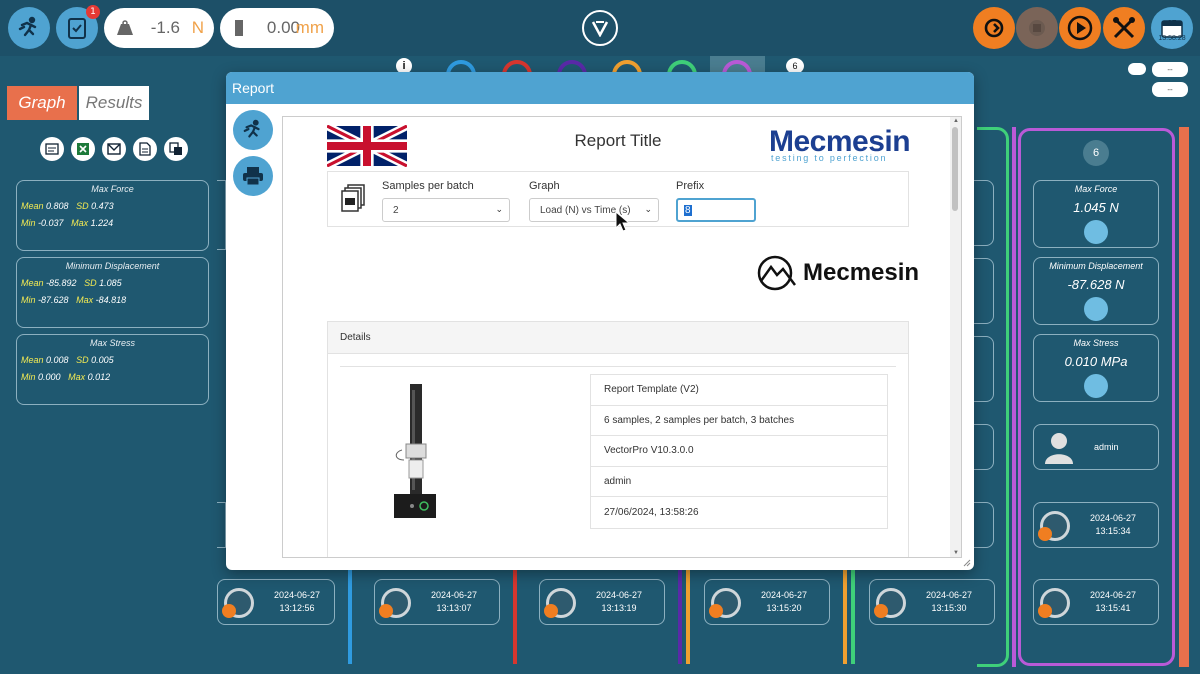 This screenshot has height=674, width=1200. I want to click on calendar-day: 27, so click(1172, 23).